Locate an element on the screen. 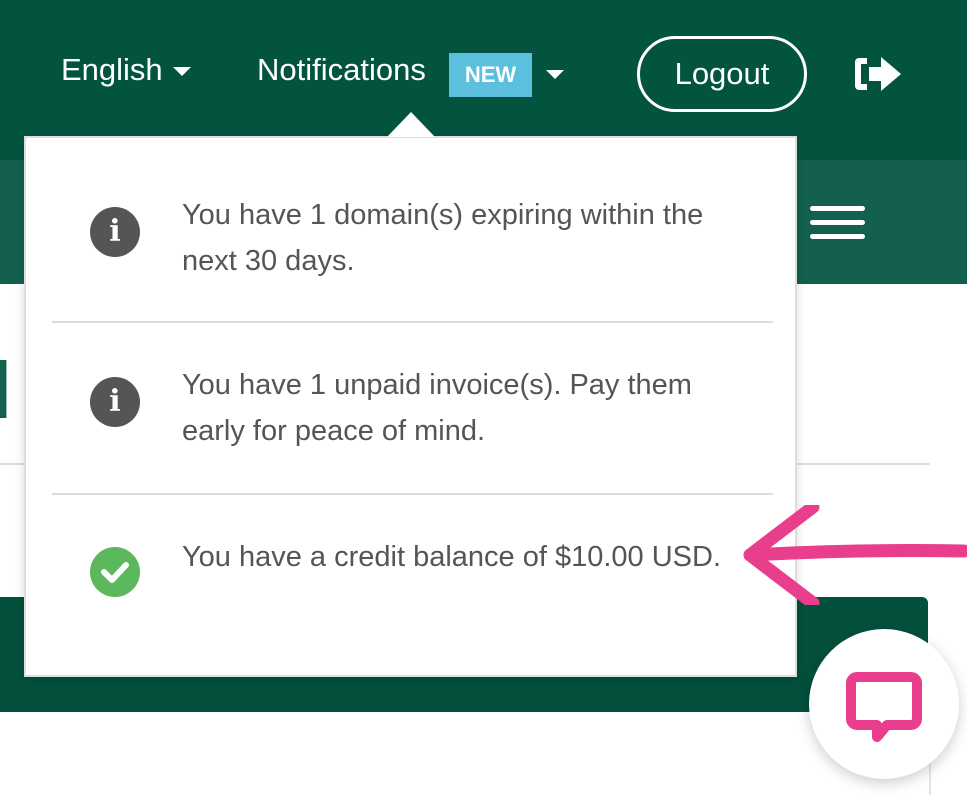  language-dropdown: English is located at coordinates (126, 70).